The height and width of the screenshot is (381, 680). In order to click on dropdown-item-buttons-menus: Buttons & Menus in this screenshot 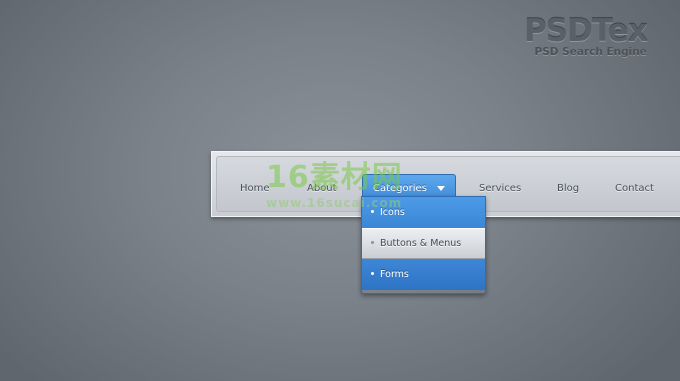, I will do `click(423, 243)`.